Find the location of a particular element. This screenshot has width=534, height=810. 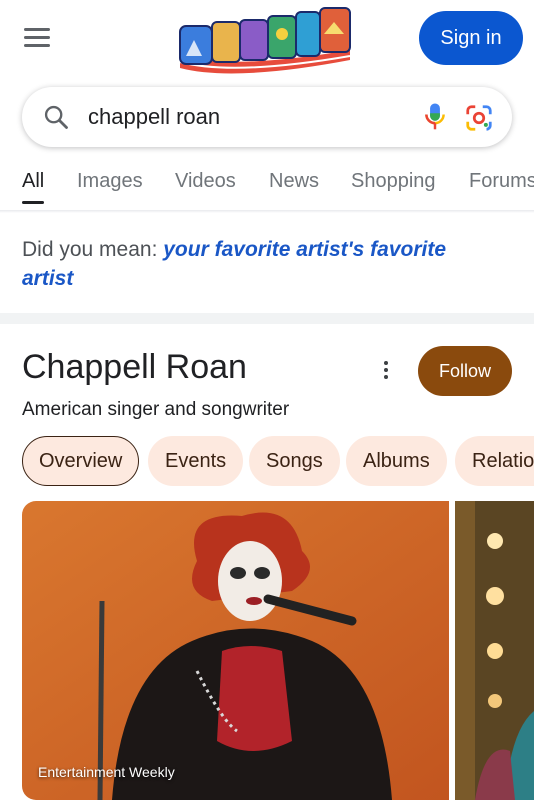

follow-button: Follow is located at coordinates (465, 371).